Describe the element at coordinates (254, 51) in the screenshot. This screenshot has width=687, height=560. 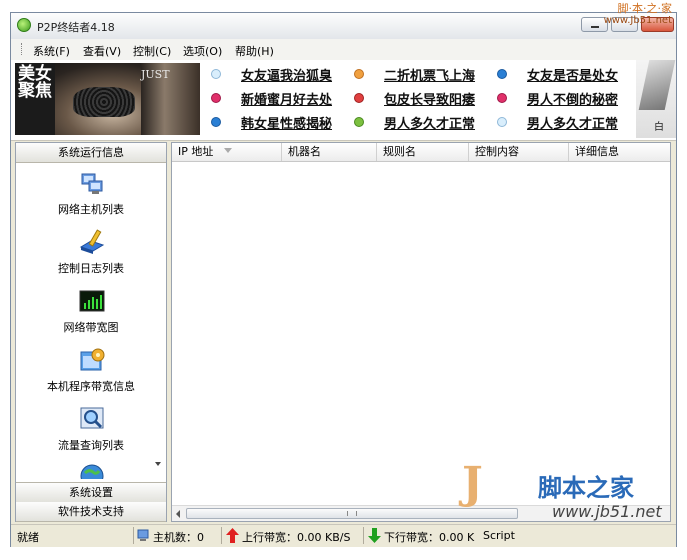
I see `menu-help: 帮助(H)` at that location.